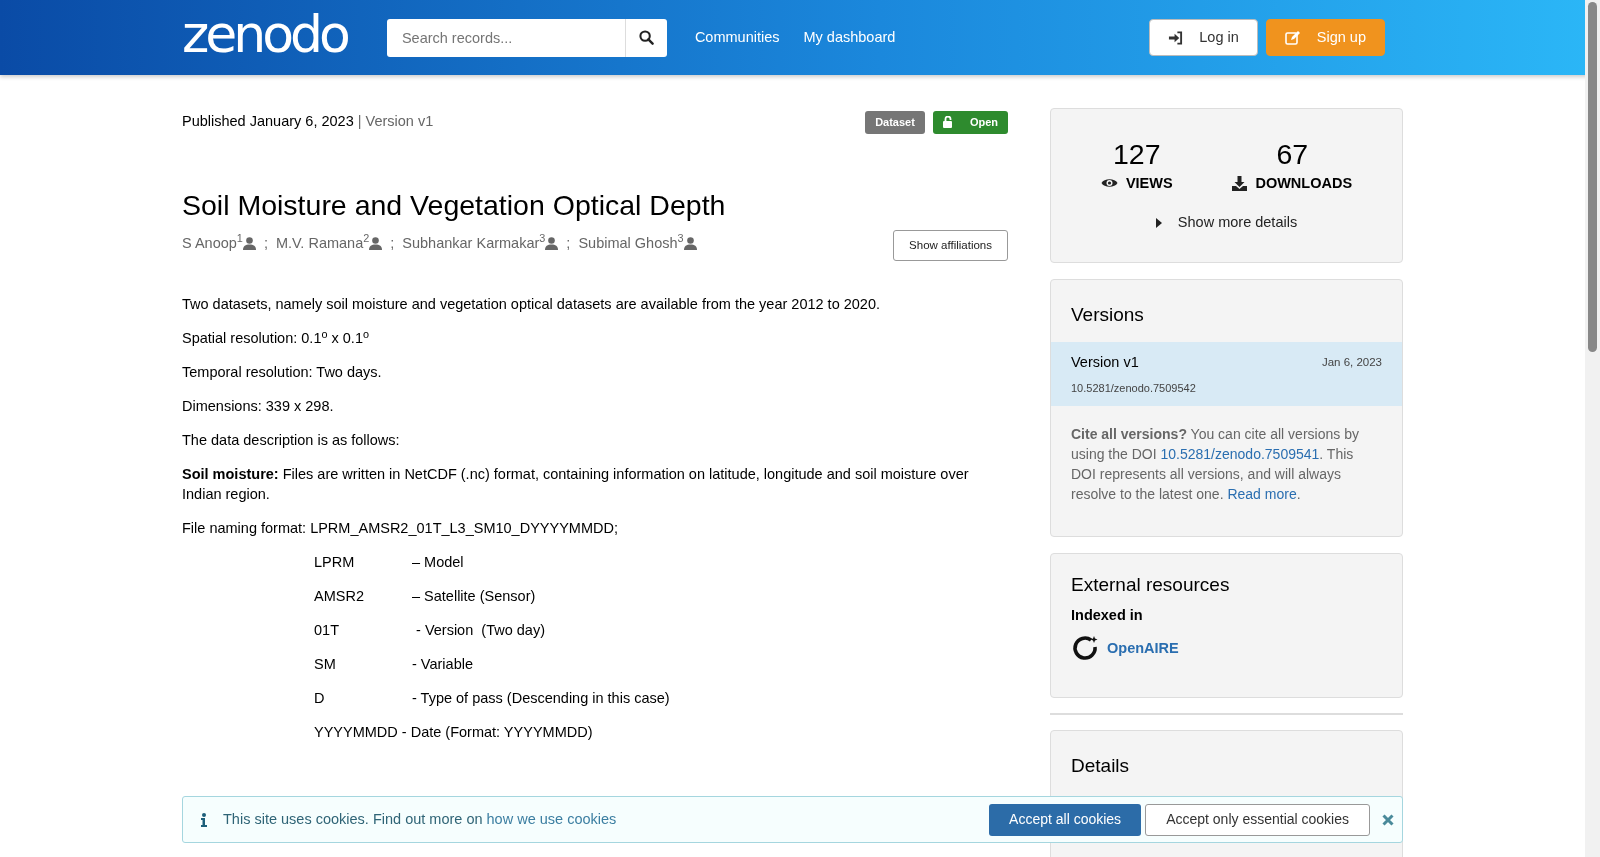  What do you see at coordinates (1134, 388) in the screenshot?
I see `version-doi: 10.5281/zenodo.7509542` at bounding box center [1134, 388].